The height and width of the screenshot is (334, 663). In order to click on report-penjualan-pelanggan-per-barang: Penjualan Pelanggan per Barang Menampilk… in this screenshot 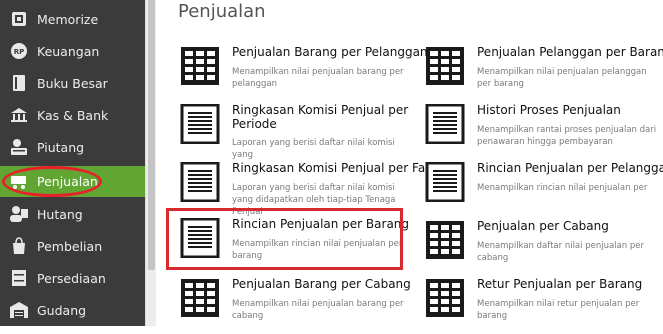, I will do `click(544, 73)`.